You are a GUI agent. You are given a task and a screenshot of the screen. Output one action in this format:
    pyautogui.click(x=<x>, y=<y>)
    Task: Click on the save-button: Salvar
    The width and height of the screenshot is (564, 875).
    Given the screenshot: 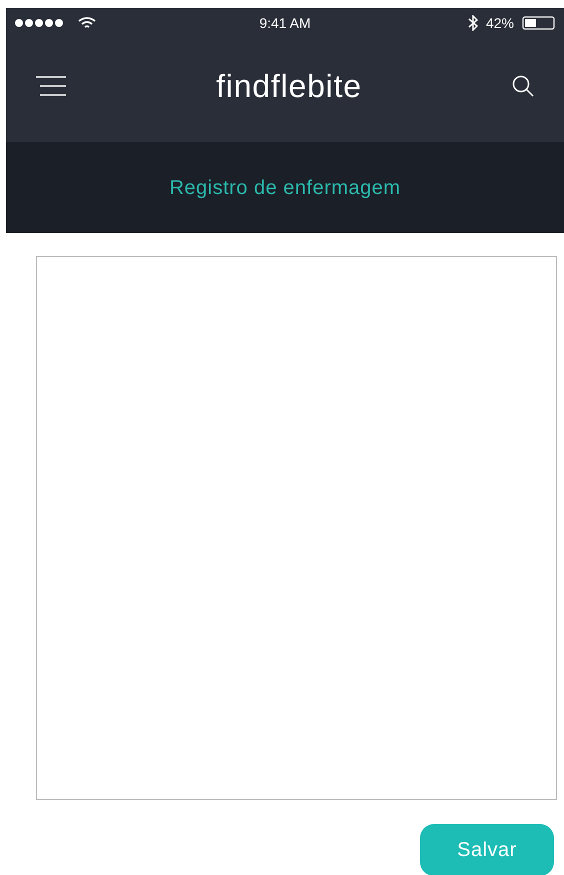 What is the action you would take?
    pyautogui.click(x=487, y=849)
    